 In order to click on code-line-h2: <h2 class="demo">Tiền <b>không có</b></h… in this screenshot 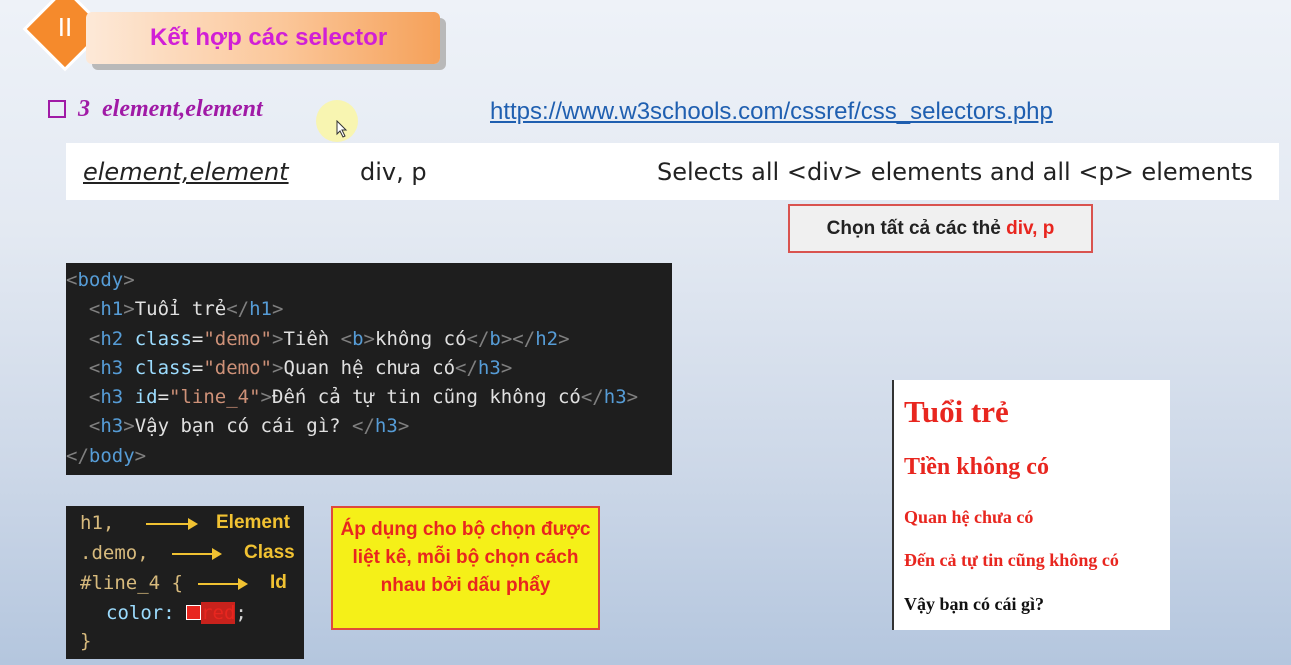, I will do `click(329, 339)`.